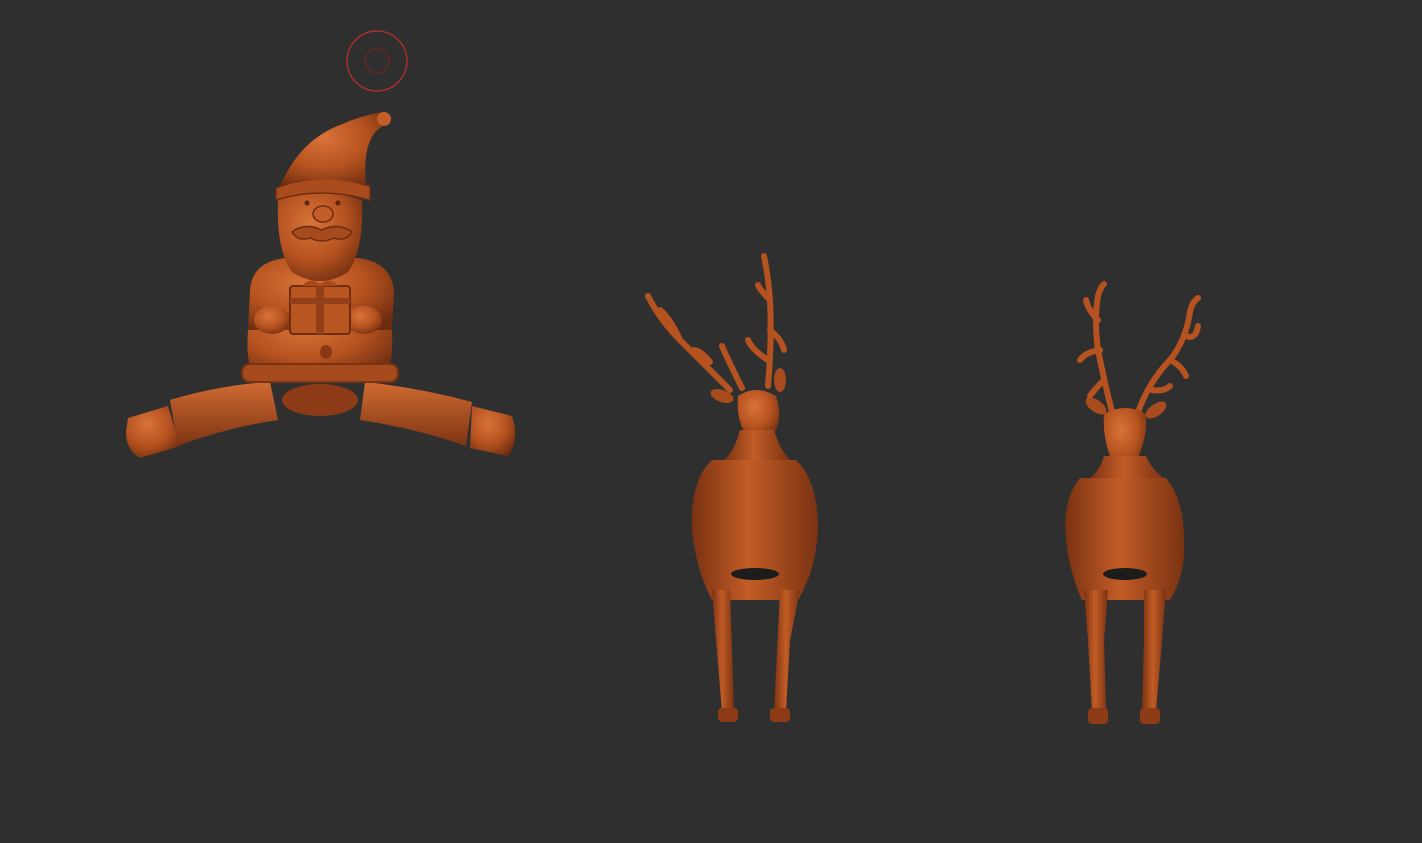 The image size is (1422, 843). Describe the element at coordinates (224, 414) in the screenshot. I see `santa-left-leg` at that location.